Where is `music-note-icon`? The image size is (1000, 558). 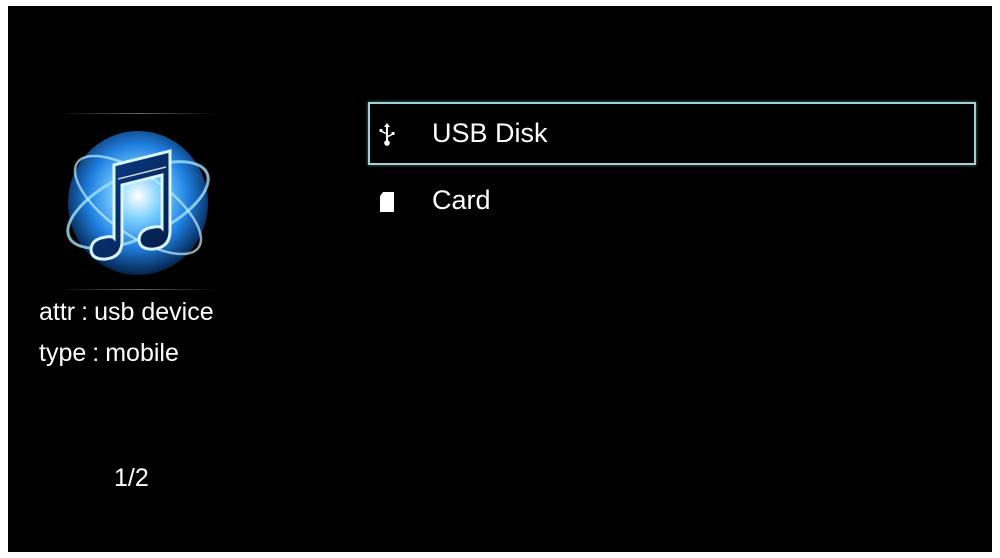 music-note-icon is located at coordinates (138, 203).